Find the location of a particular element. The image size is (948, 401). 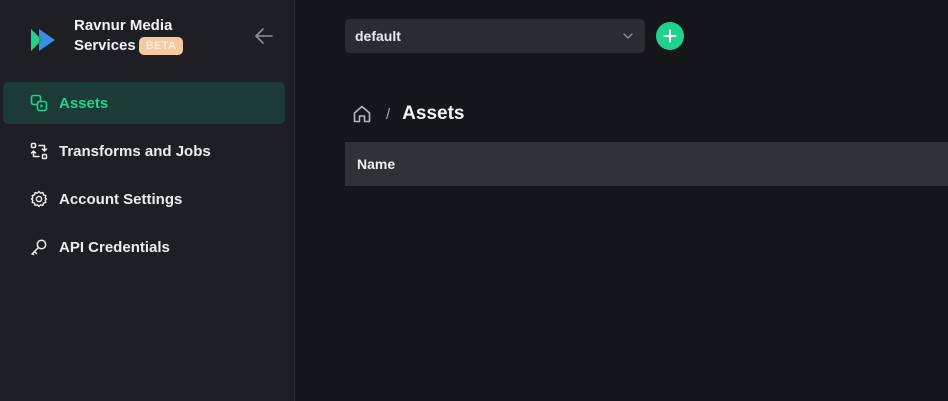

breadcrumb: / Assets is located at coordinates (408, 114).